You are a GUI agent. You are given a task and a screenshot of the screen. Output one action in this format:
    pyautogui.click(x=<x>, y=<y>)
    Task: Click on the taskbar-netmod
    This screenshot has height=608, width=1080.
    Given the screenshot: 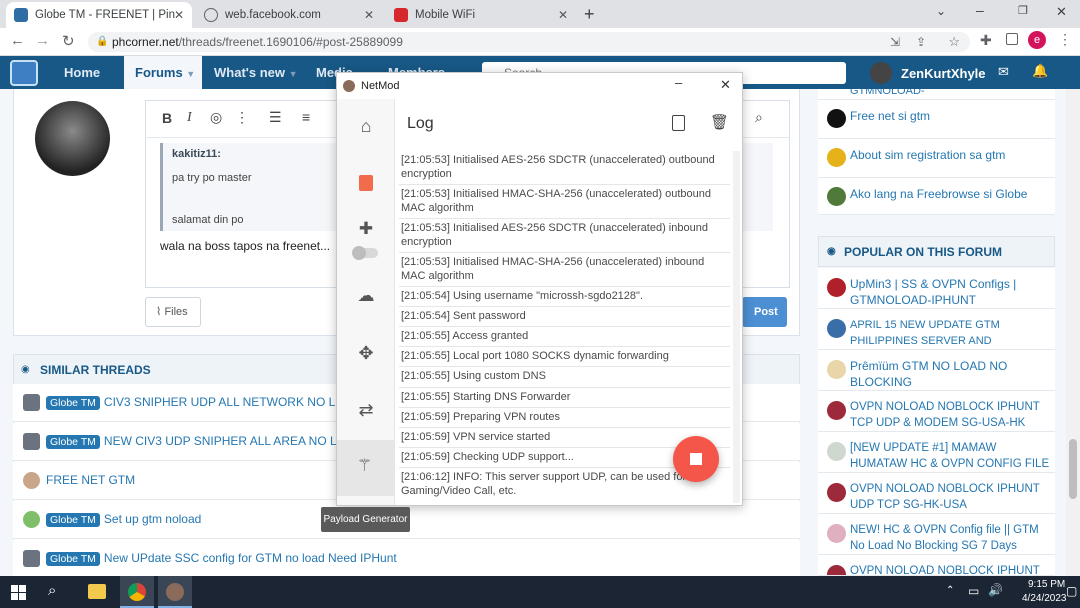 What is the action you would take?
    pyautogui.click(x=175, y=592)
    